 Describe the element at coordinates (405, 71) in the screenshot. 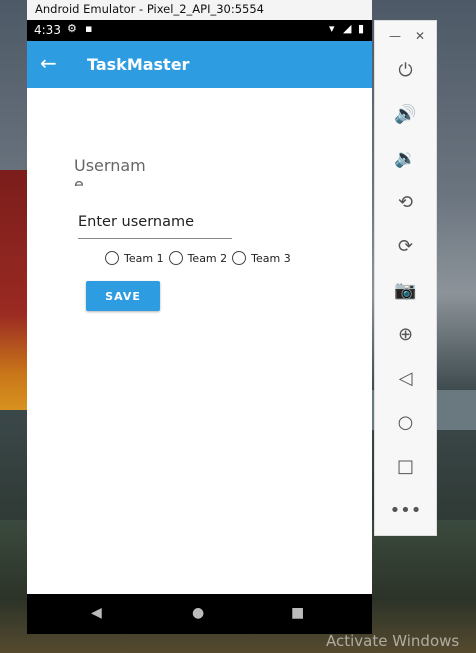

I see `power-icon: ⏻` at that location.